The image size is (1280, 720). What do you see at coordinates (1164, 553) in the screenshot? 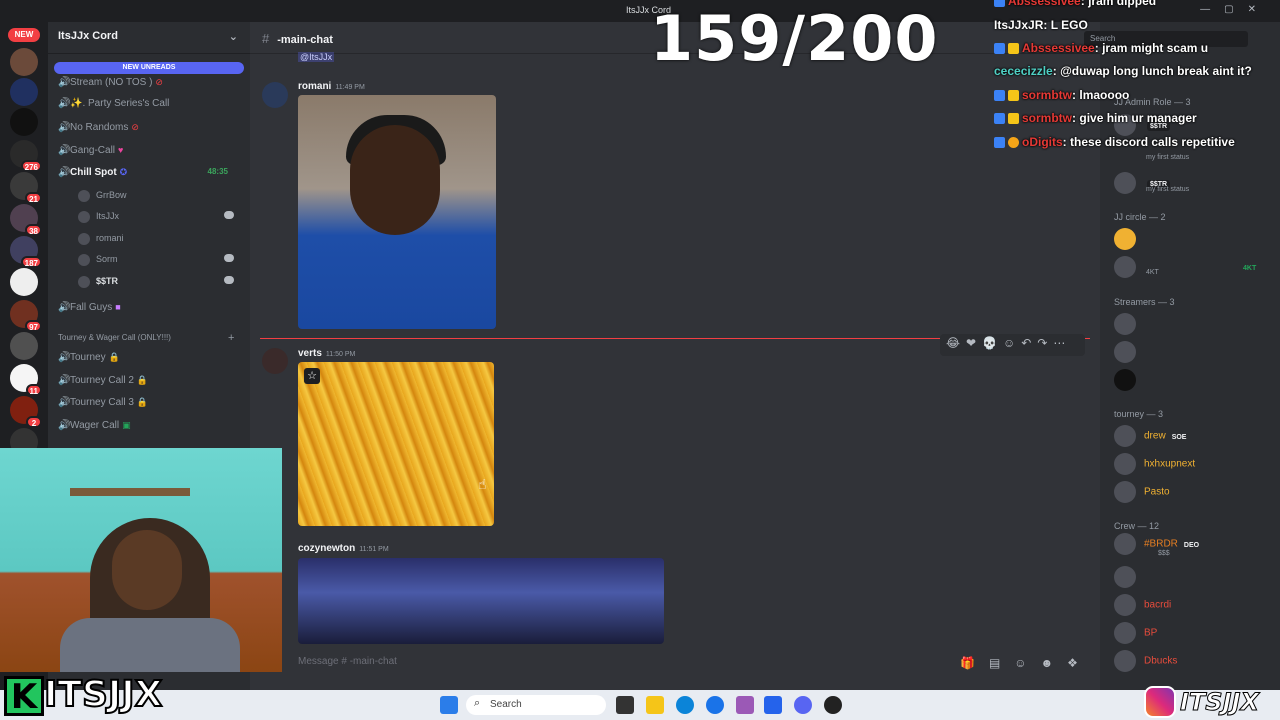
I see `member-status: $$$` at bounding box center [1164, 553].